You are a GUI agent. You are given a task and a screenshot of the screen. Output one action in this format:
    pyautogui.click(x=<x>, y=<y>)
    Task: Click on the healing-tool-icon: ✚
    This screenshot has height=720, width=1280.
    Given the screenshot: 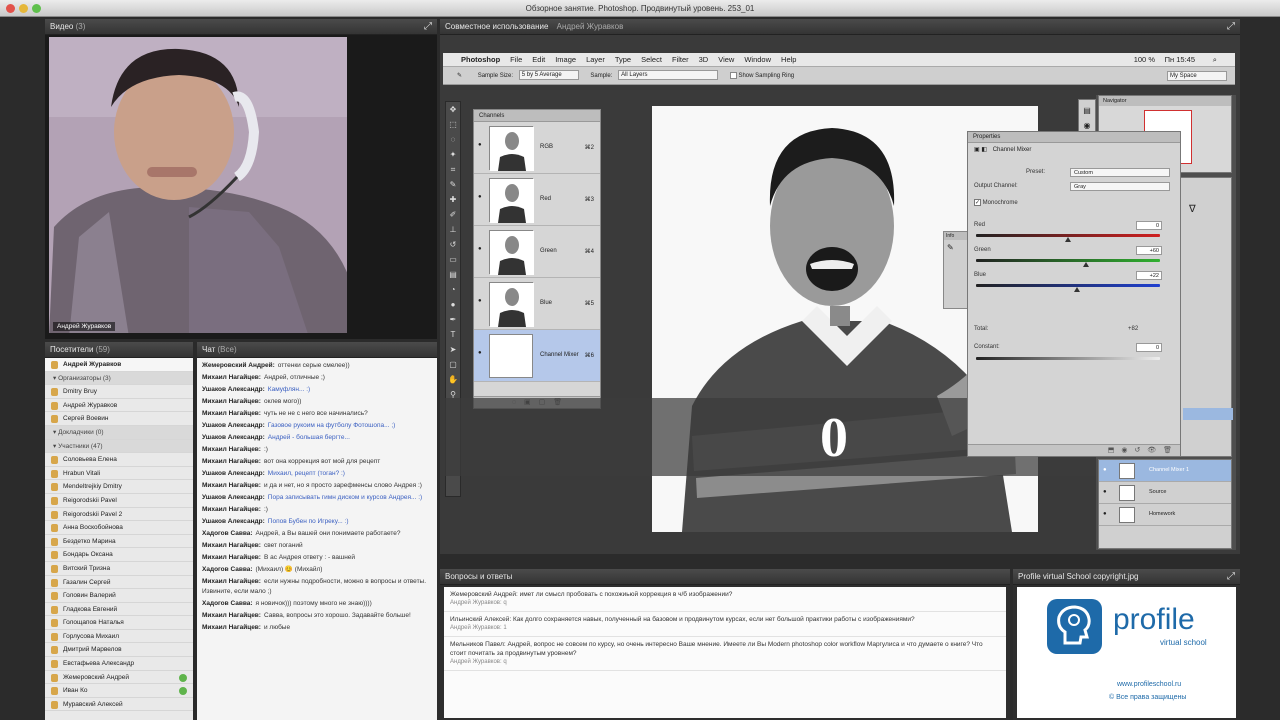 What is the action you would take?
    pyautogui.click(x=453, y=200)
    